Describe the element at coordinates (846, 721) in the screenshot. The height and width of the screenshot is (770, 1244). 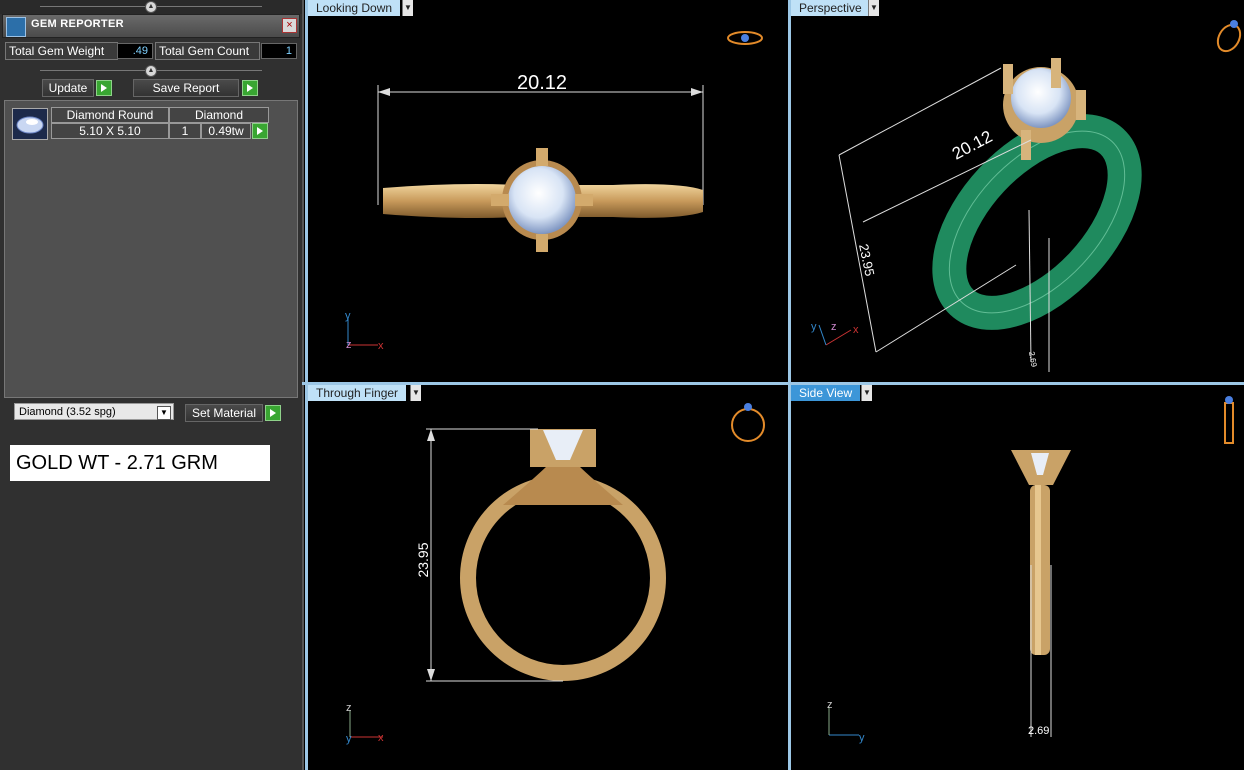
I see `axis-gizmo: z y` at that location.